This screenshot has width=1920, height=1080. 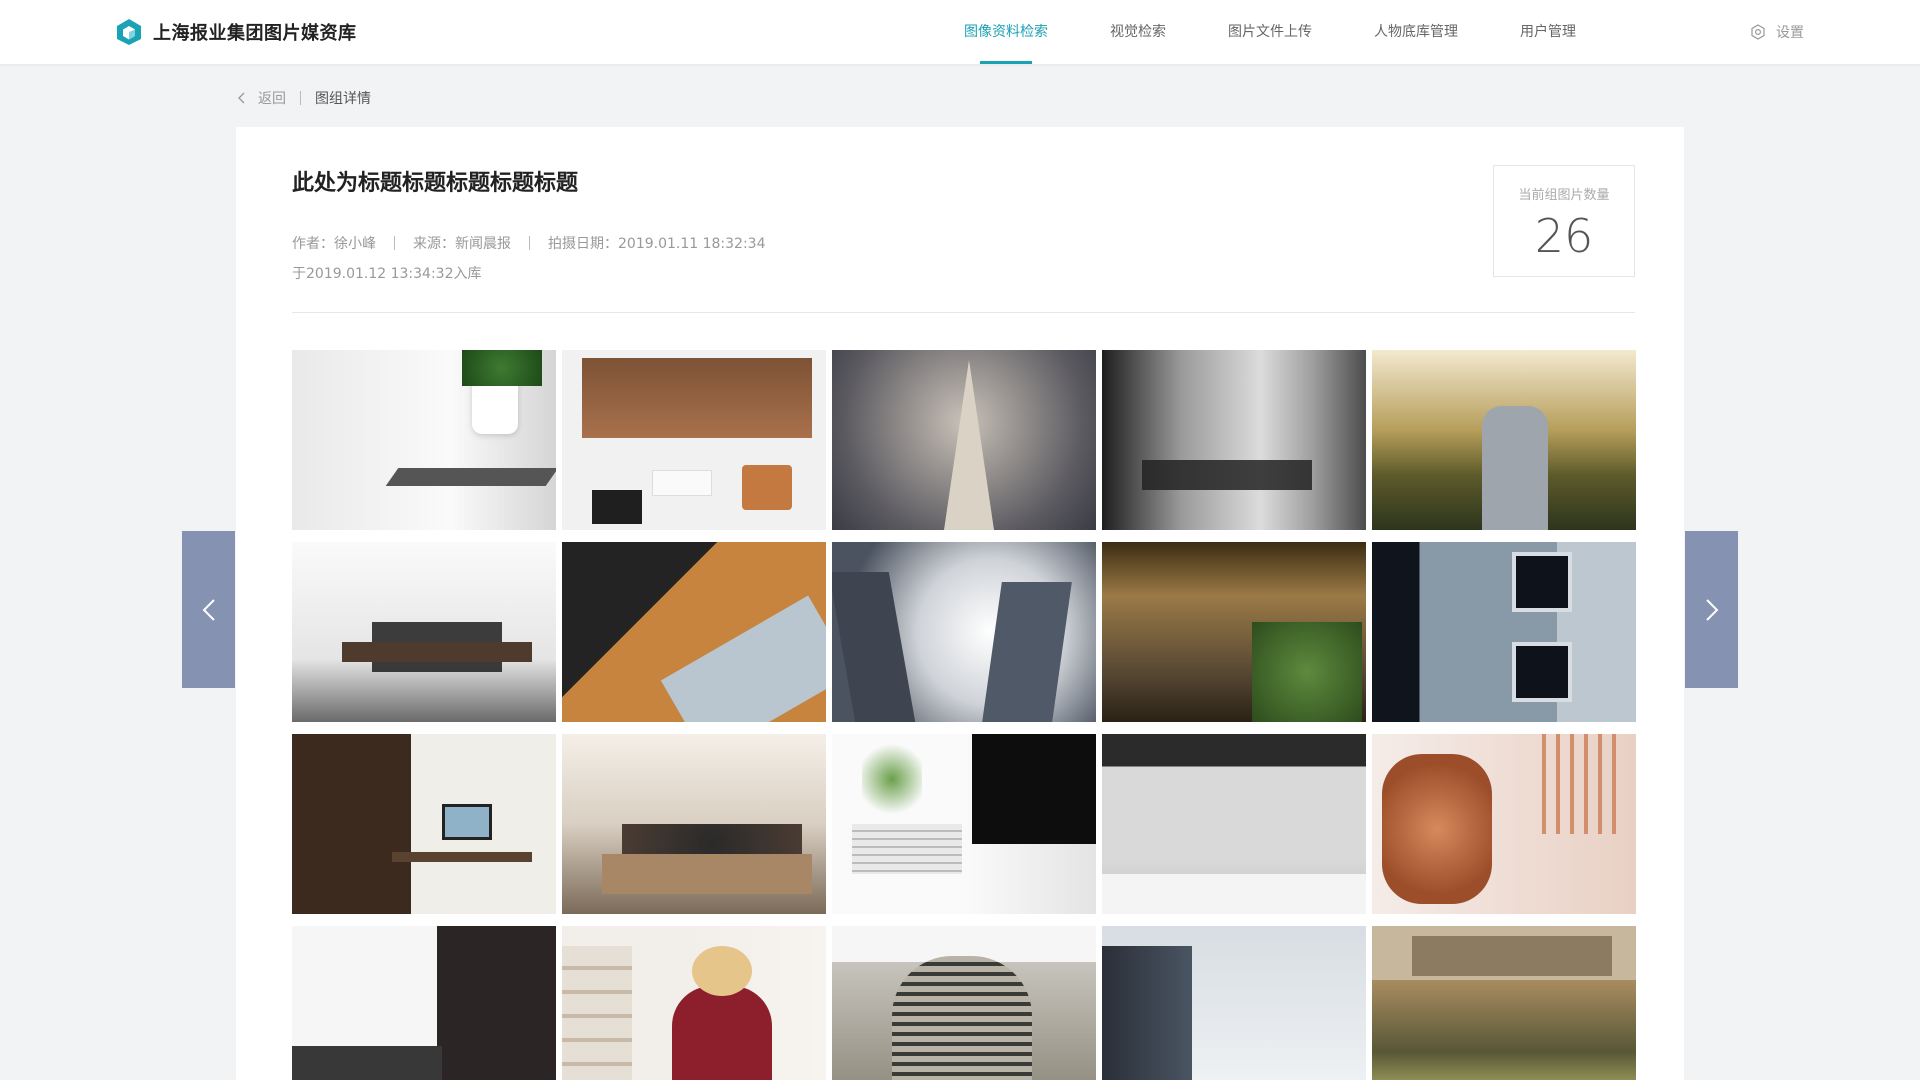 I want to click on source: 来源：新闻晨报, so click(x=462, y=244).